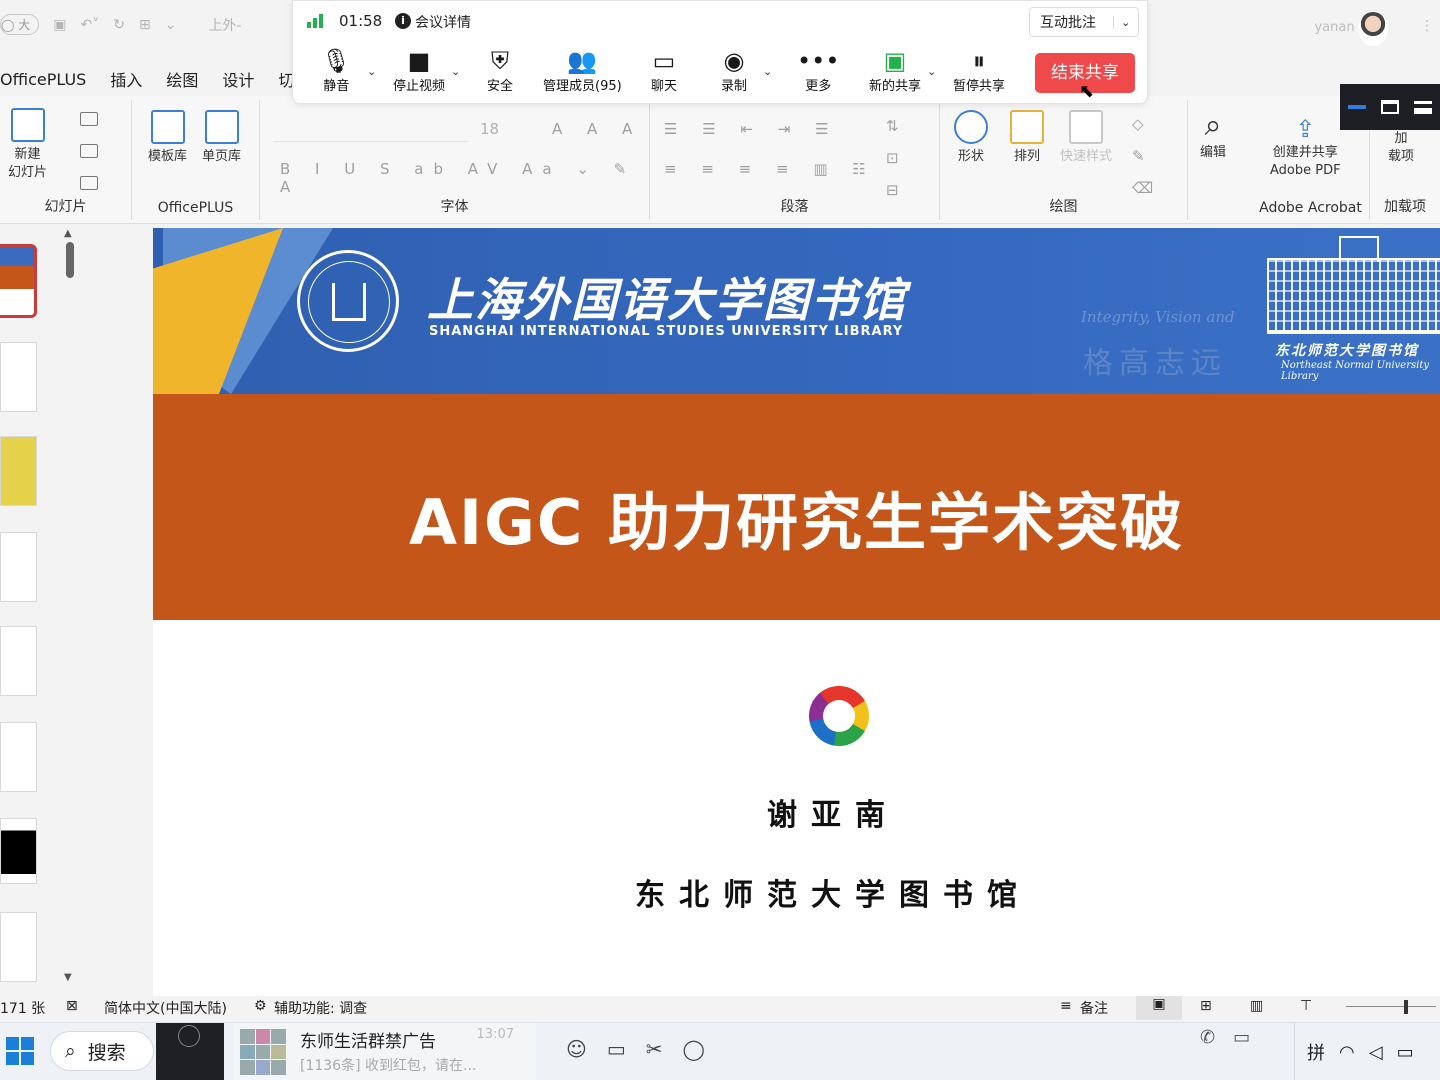  Describe the element at coordinates (500, 86) in the screenshot. I see `security-label: 安全` at that location.